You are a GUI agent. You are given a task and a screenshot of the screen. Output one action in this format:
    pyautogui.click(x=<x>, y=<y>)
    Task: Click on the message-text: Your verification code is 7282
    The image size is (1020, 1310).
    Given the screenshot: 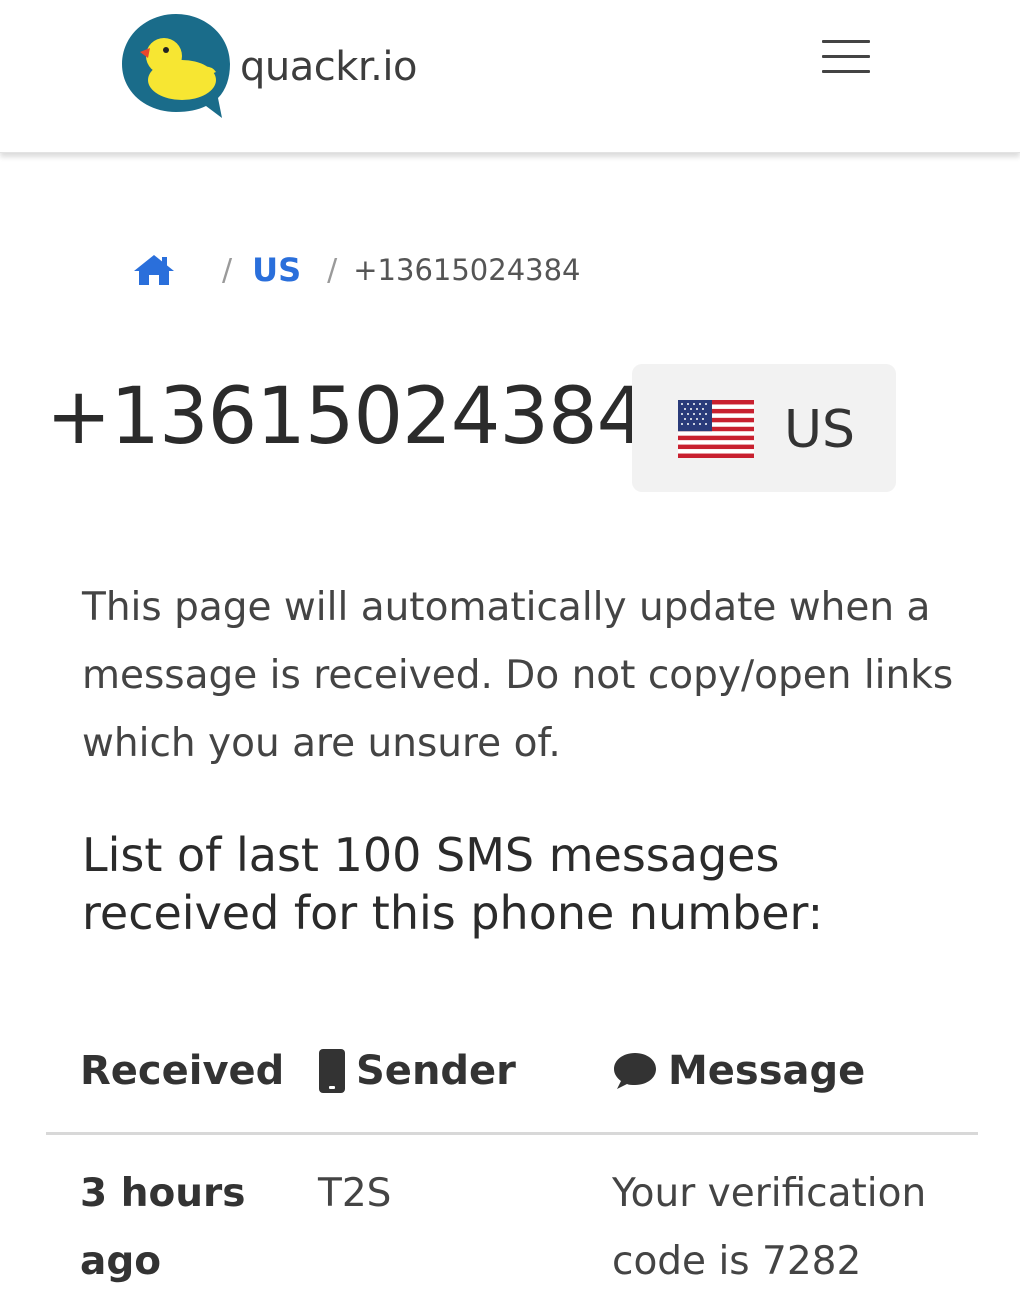 What is the action you would take?
    pyautogui.click(x=769, y=1227)
    